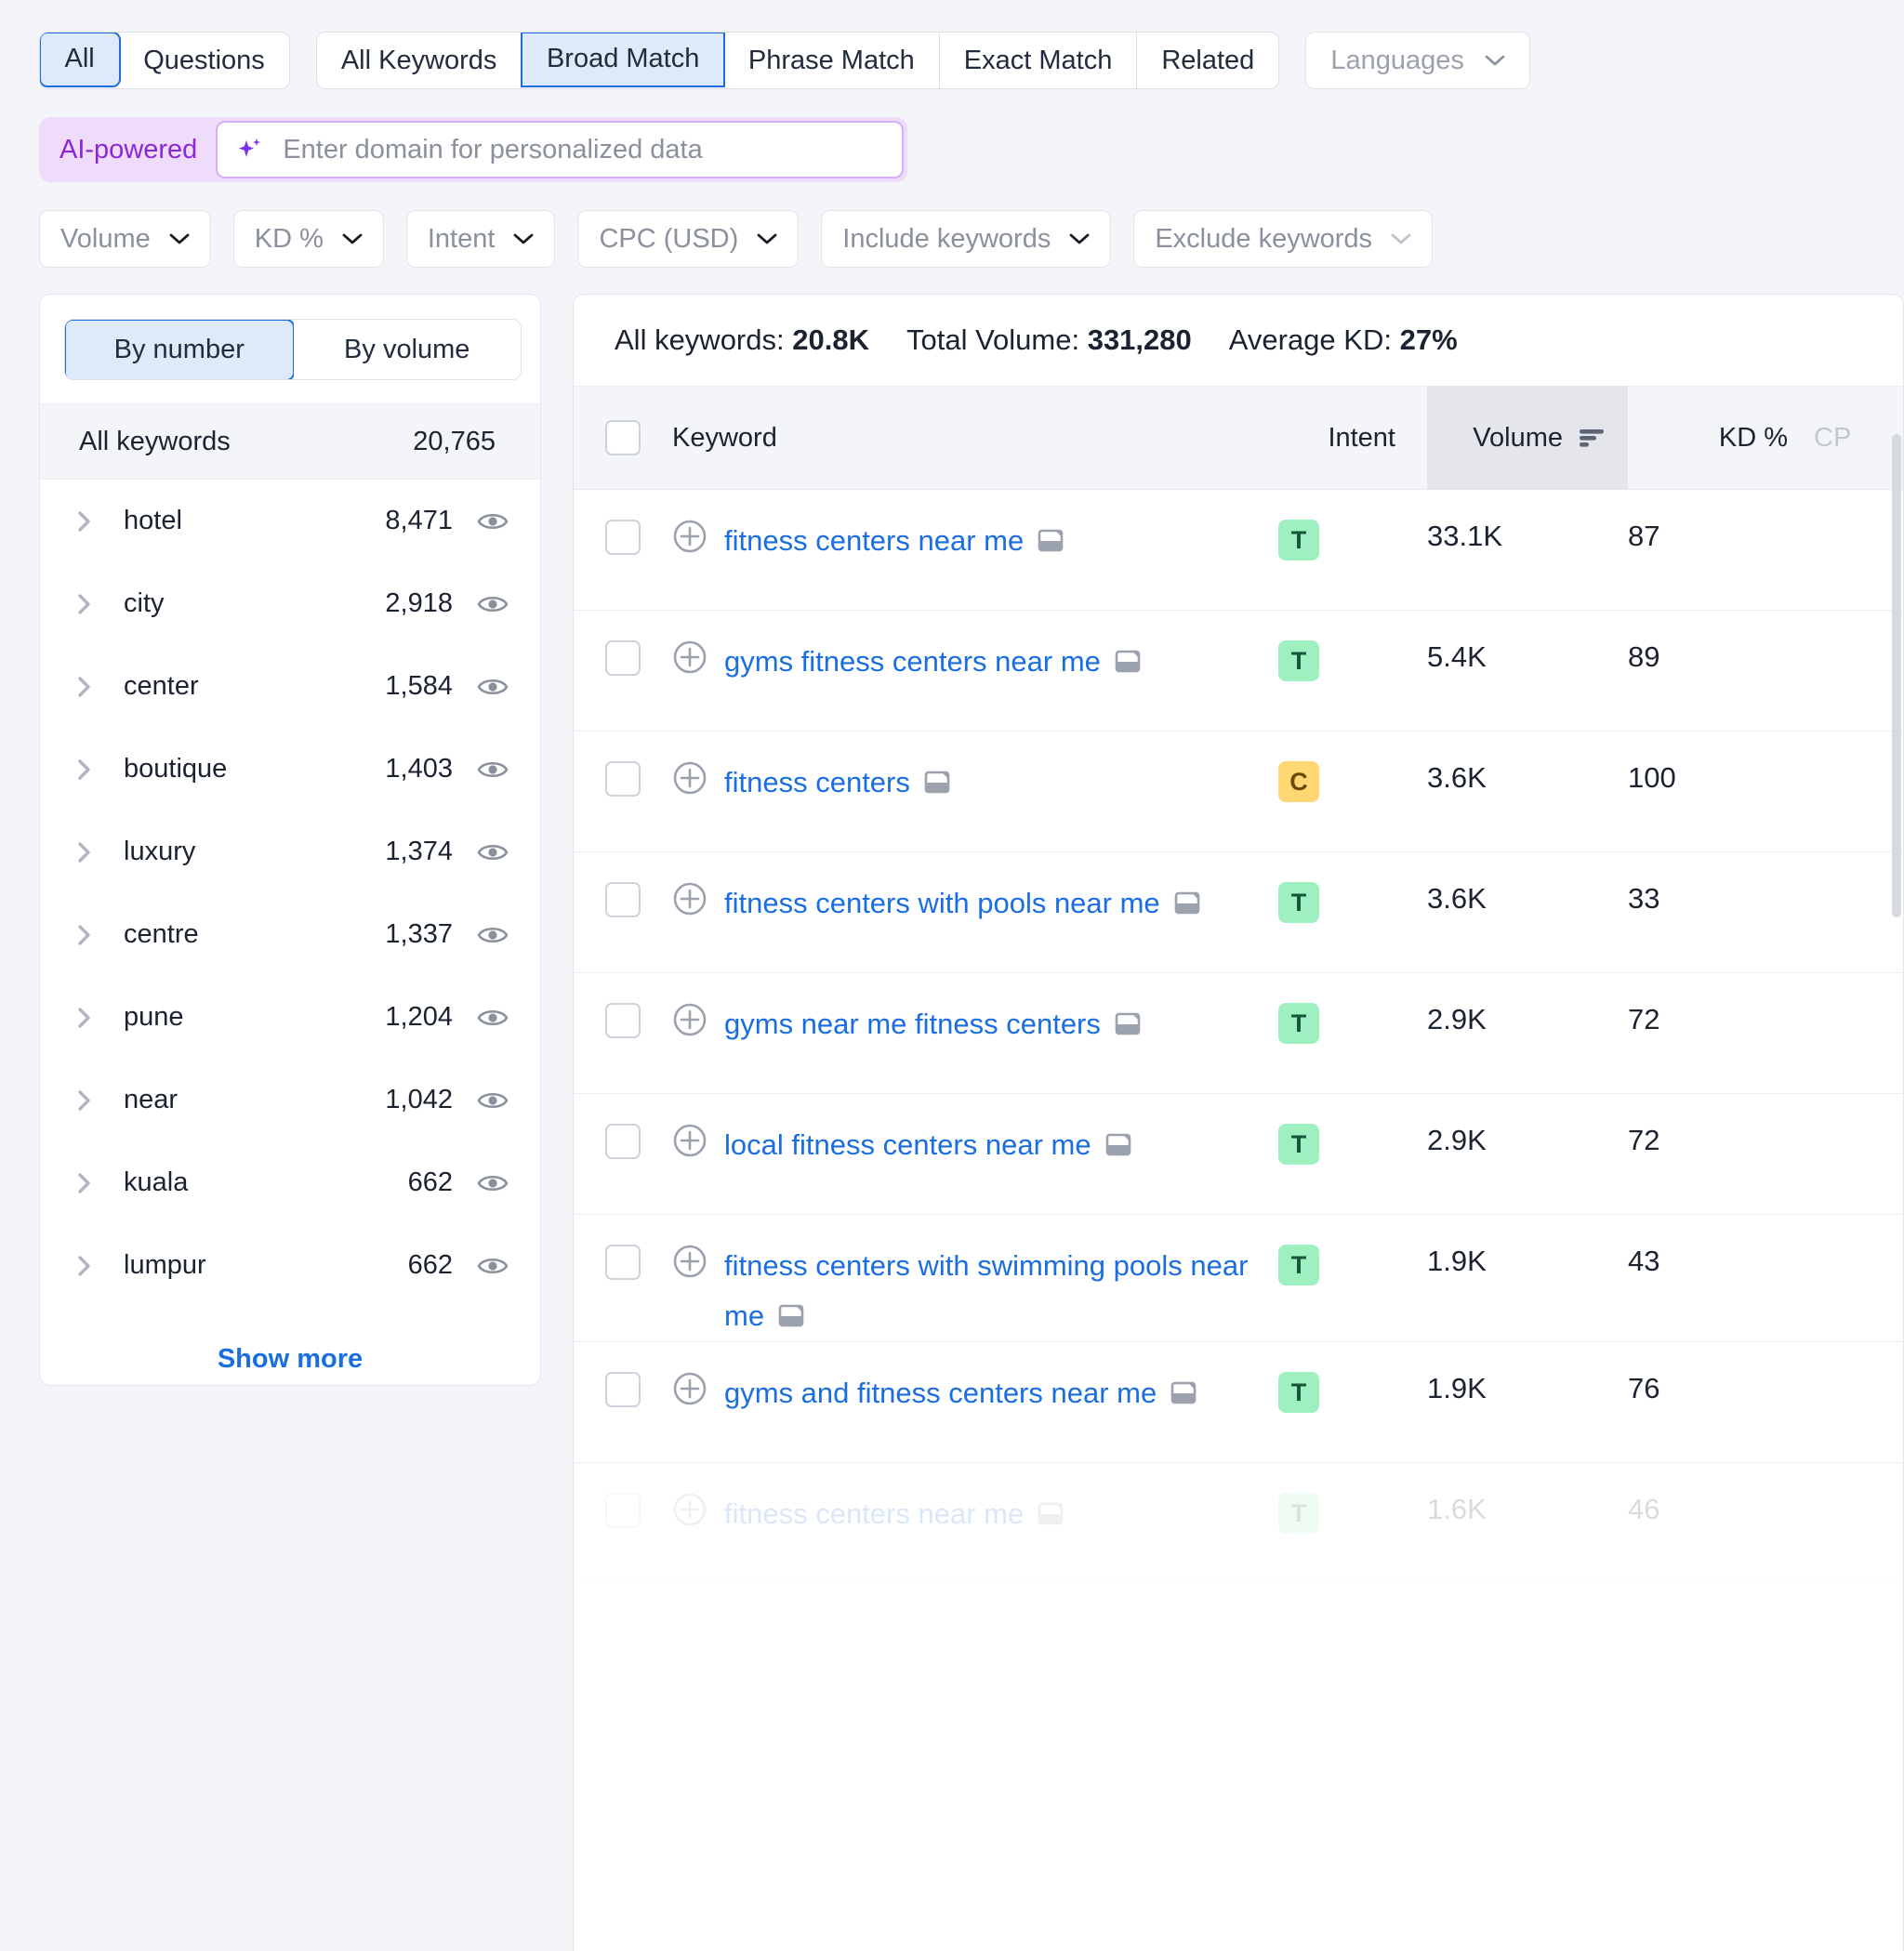 The image size is (1904, 1951). Describe the element at coordinates (623, 60) in the screenshot. I see `tab-broad-match: Broad Match` at that location.